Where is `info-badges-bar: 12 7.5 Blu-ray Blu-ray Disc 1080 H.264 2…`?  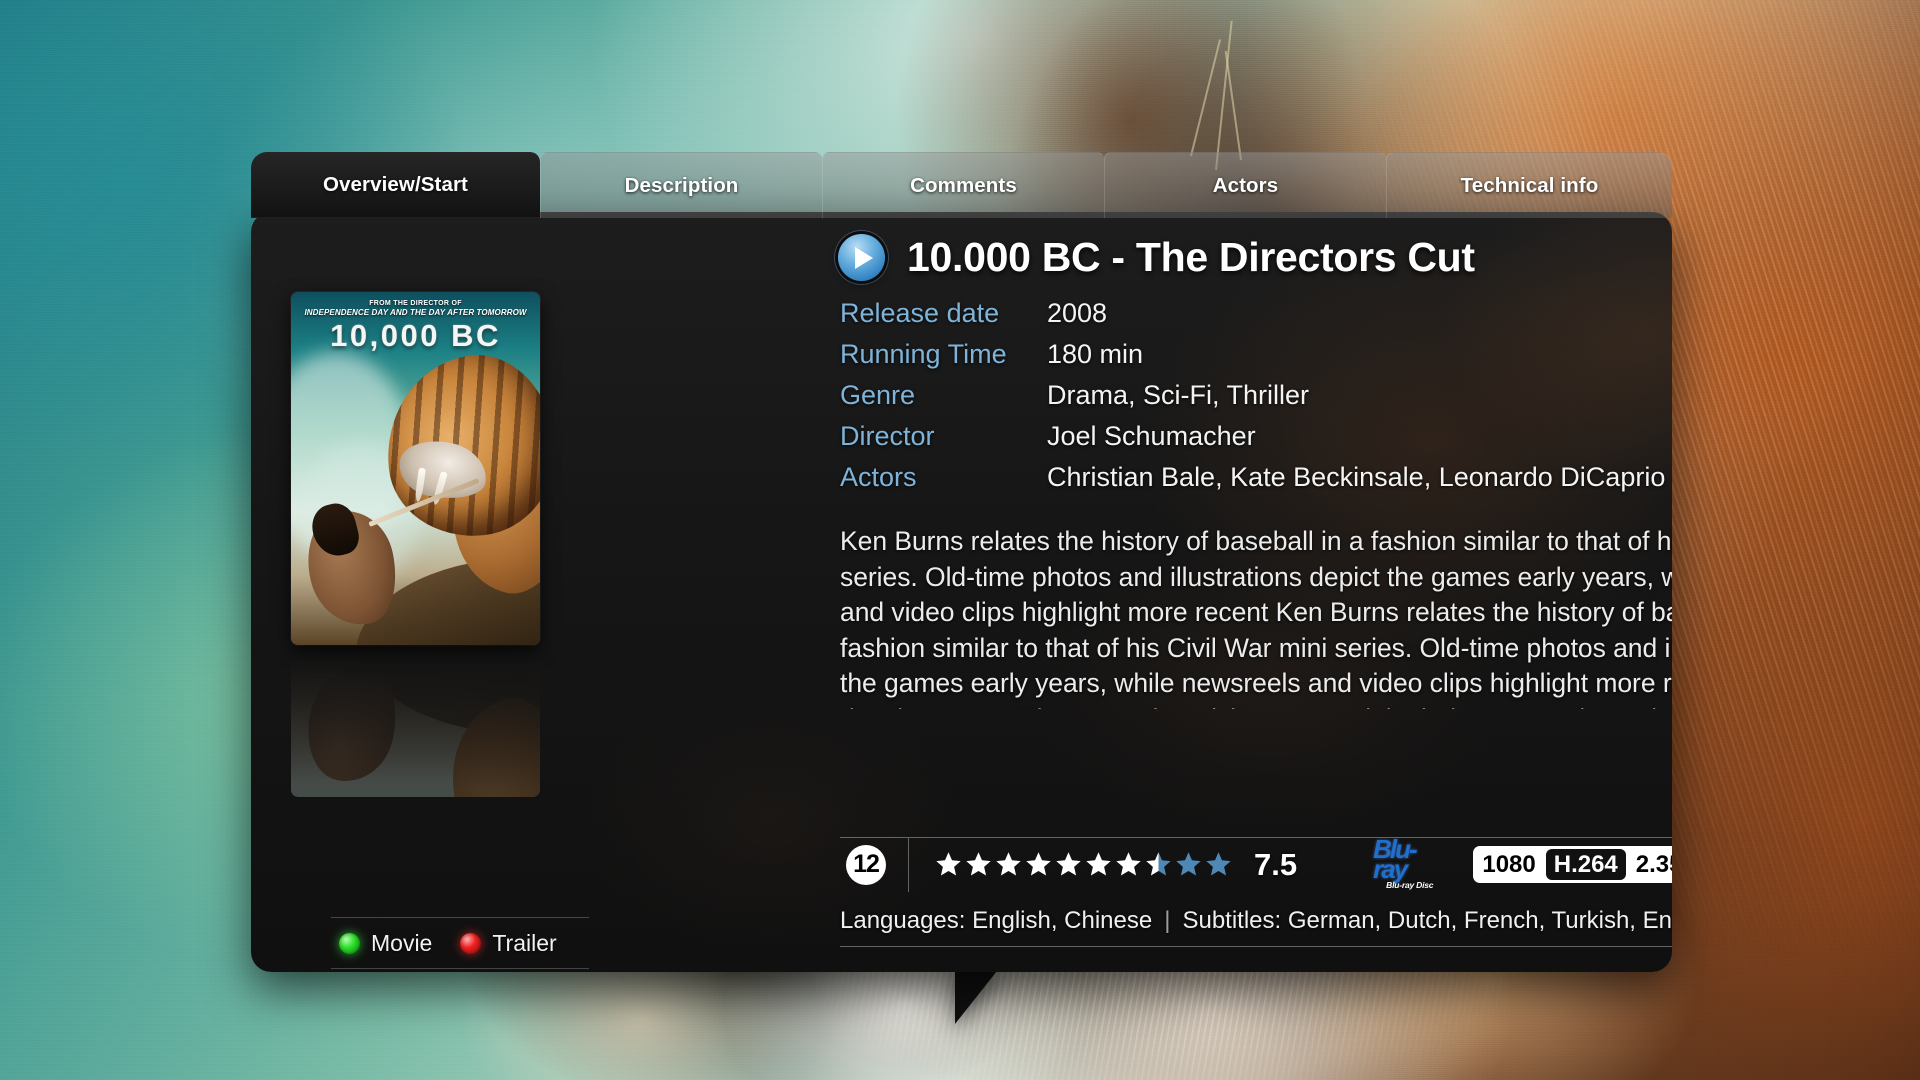
info-badges-bar: 12 7.5 Blu-ray Blu-ray Disc 1080 H.264 2… is located at coordinates (1256, 863).